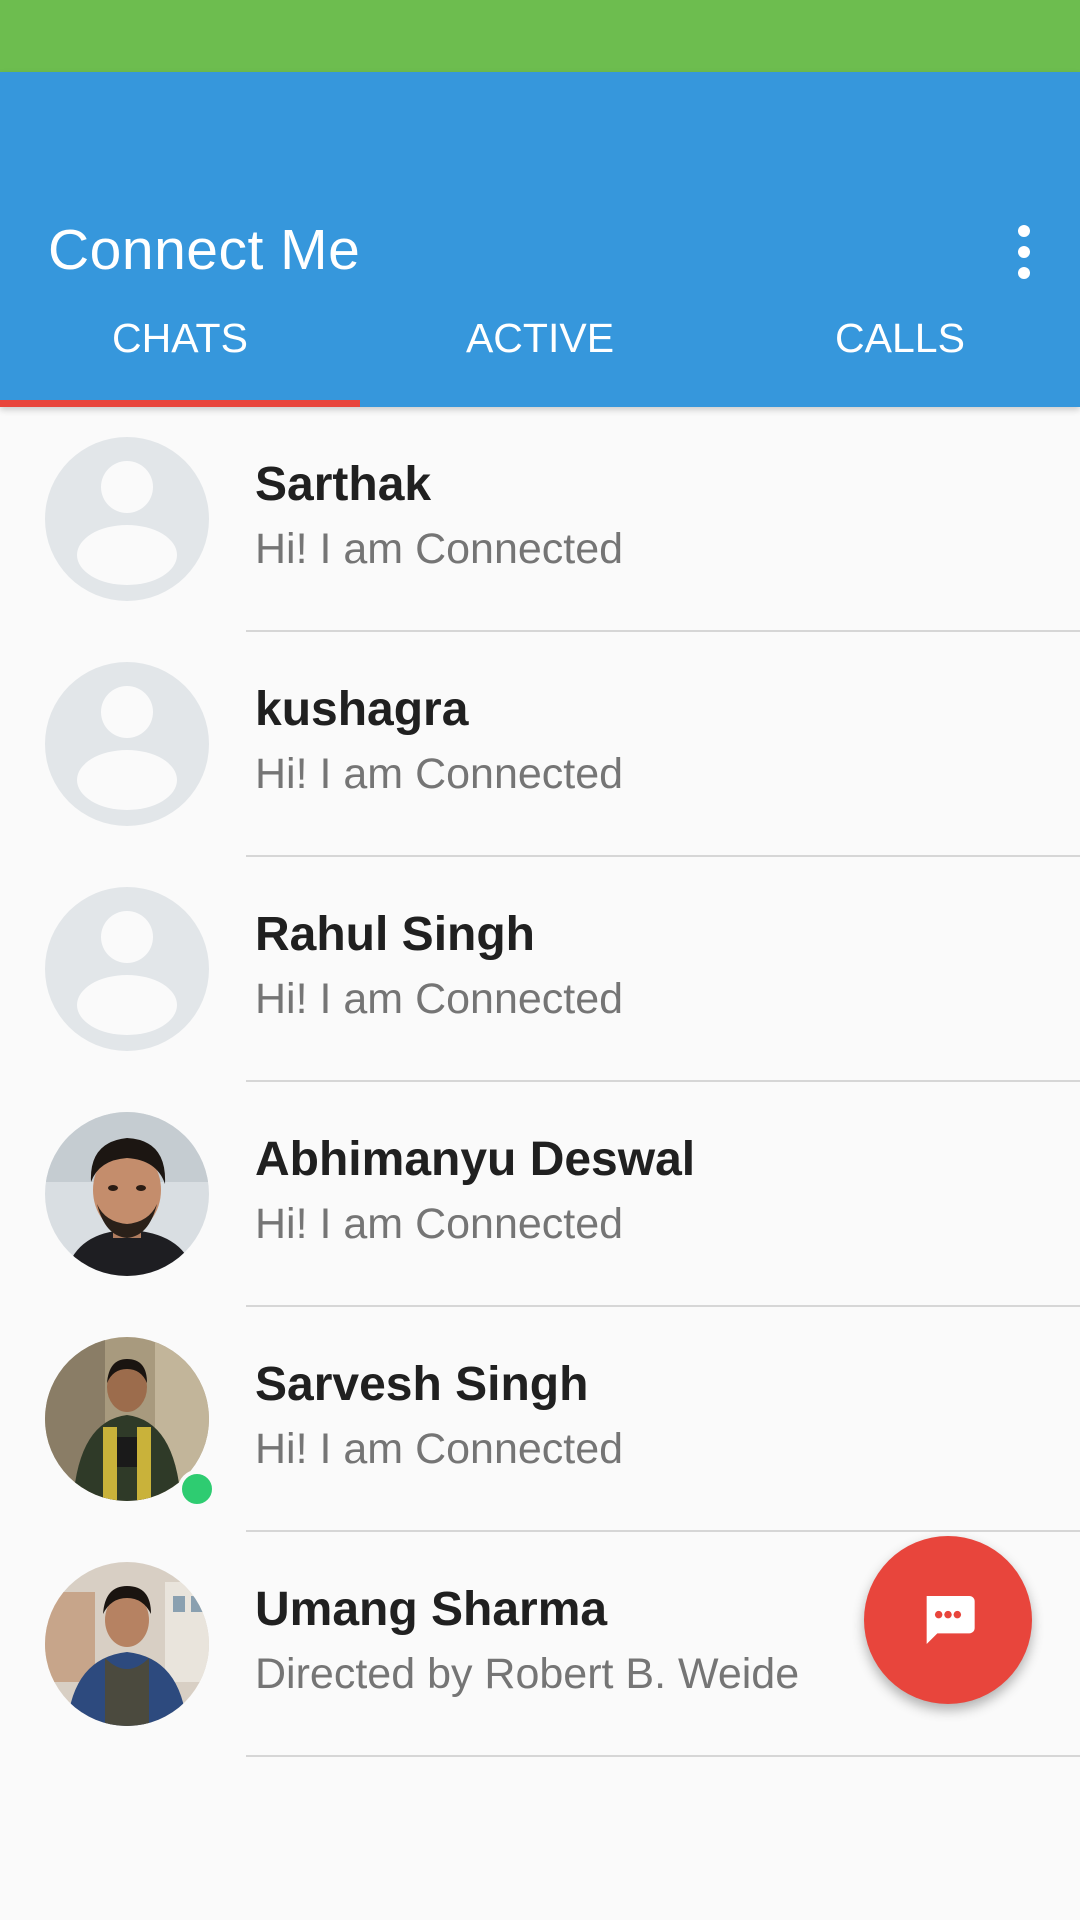 This screenshot has width=1080, height=1920. Describe the element at coordinates (540, 1419) in the screenshot. I see `chat-list-item: Sarvesh Singh Hi! I am Connected` at that location.